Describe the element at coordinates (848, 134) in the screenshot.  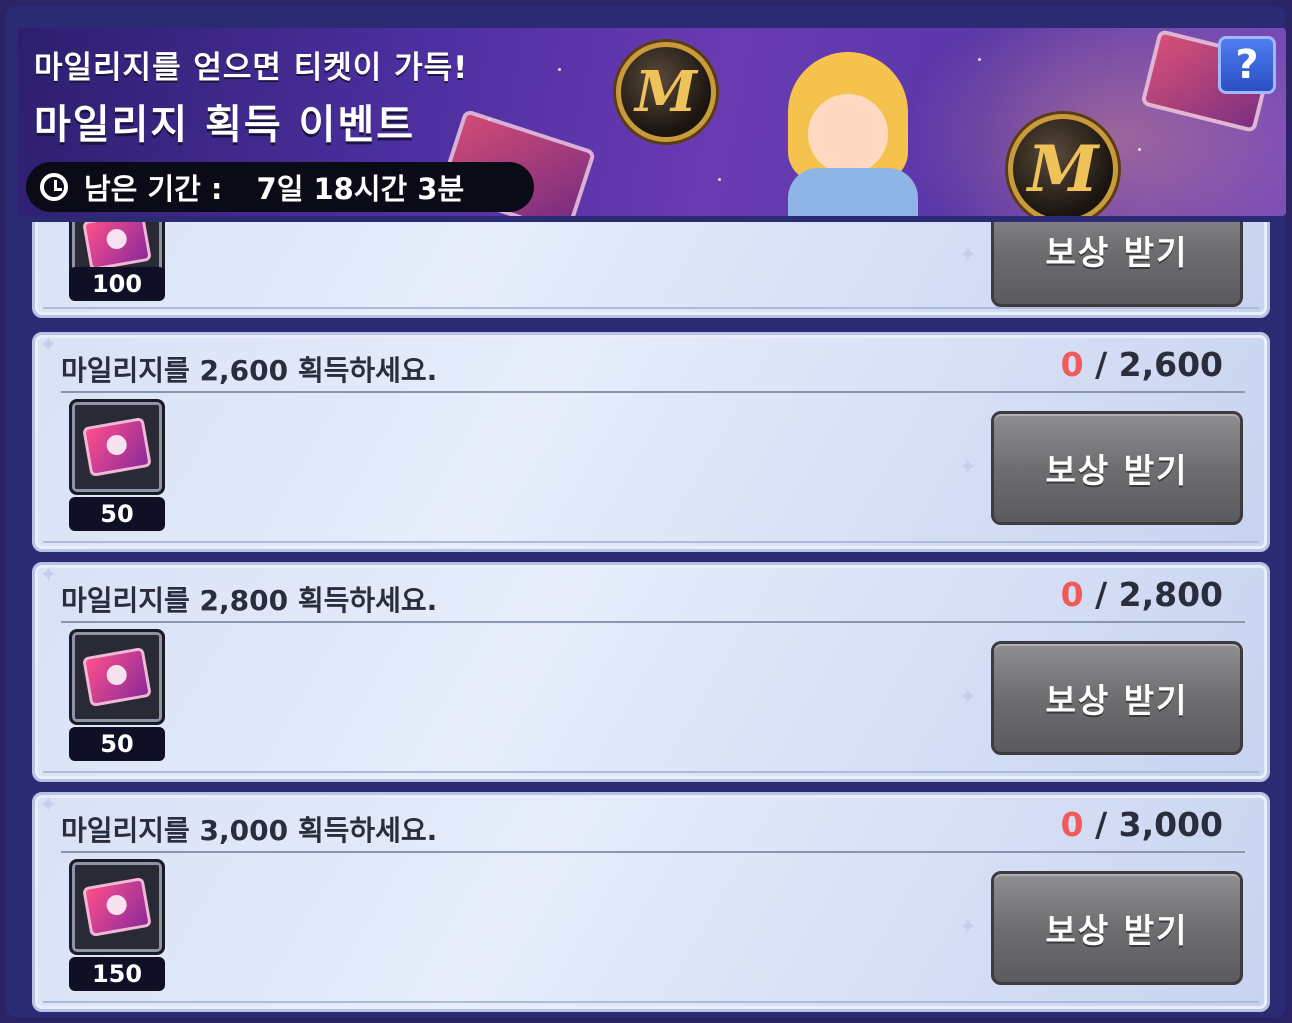
I see `character-face` at that location.